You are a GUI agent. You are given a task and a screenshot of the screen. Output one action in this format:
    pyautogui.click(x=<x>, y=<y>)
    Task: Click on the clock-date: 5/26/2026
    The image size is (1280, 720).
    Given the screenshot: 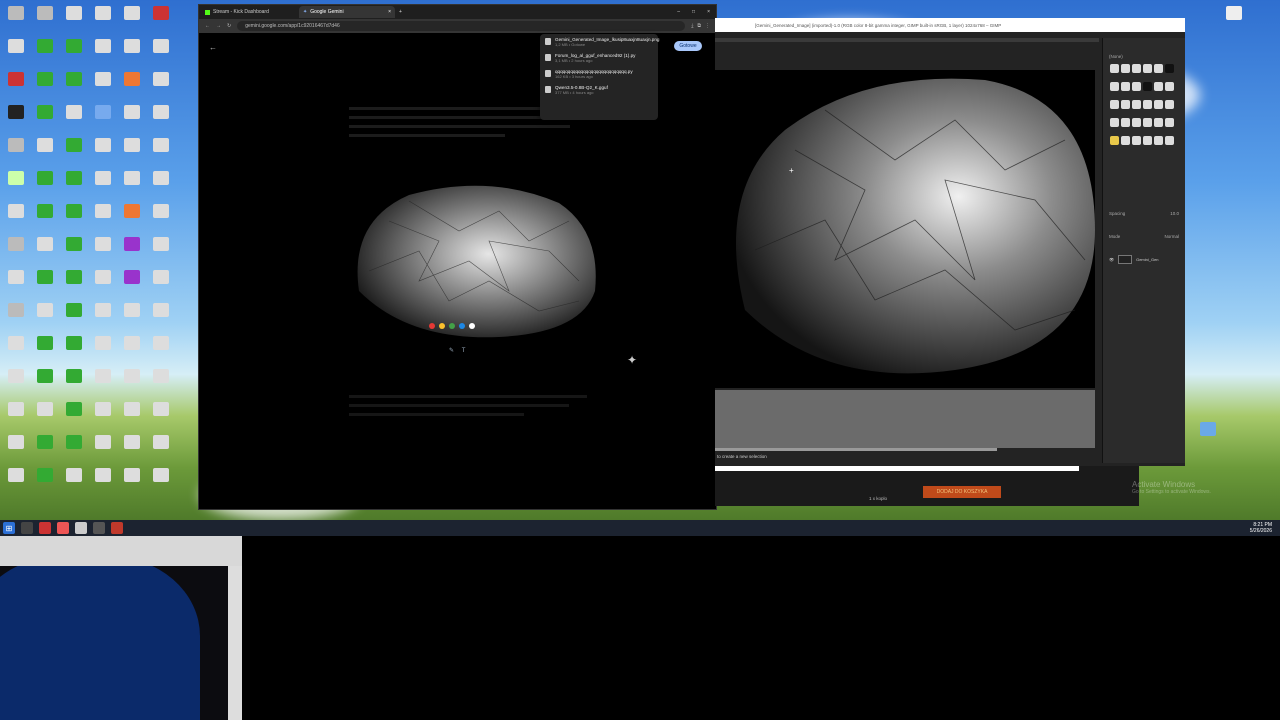 What is the action you would take?
    pyautogui.click(x=1261, y=531)
    